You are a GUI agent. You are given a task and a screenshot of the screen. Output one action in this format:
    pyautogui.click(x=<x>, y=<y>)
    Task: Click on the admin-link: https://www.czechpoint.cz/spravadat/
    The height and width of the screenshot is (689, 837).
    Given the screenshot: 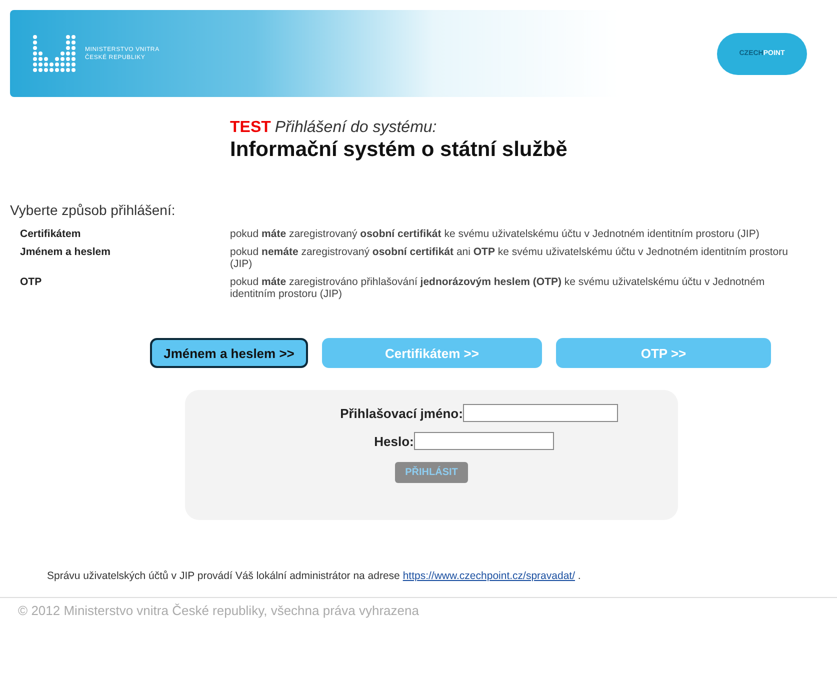 What is the action you would take?
    pyautogui.click(x=488, y=576)
    